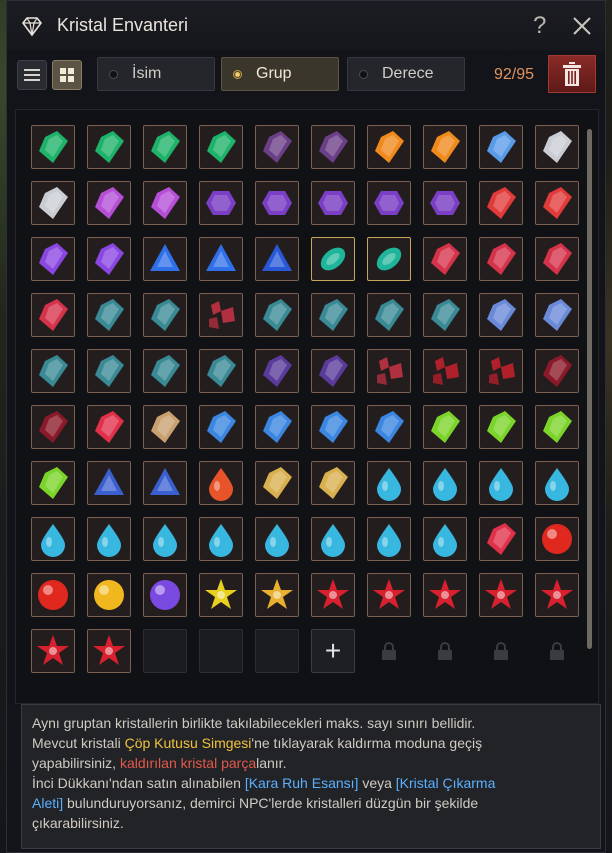 The width and height of the screenshot is (612, 853). Describe the element at coordinates (156, 74) in the screenshot. I see `sort-by-name-button: İsim` at that location.